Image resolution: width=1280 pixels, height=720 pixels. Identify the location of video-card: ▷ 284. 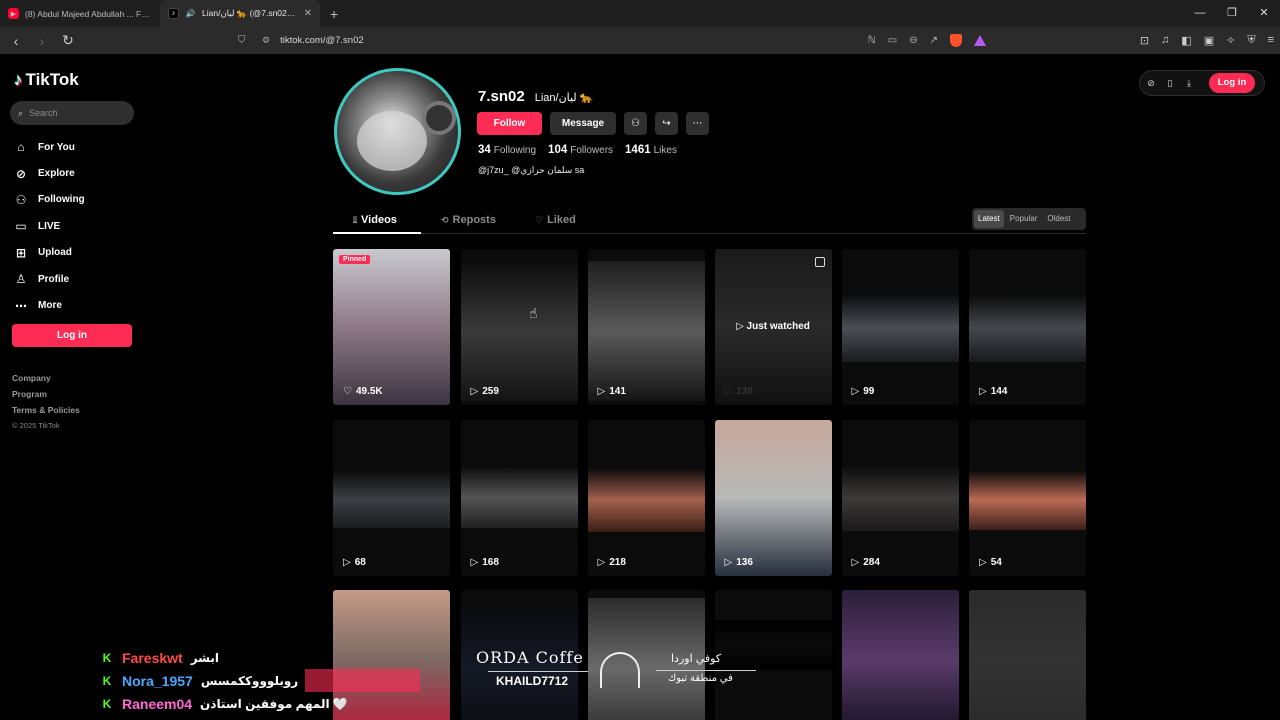
(900, 498).